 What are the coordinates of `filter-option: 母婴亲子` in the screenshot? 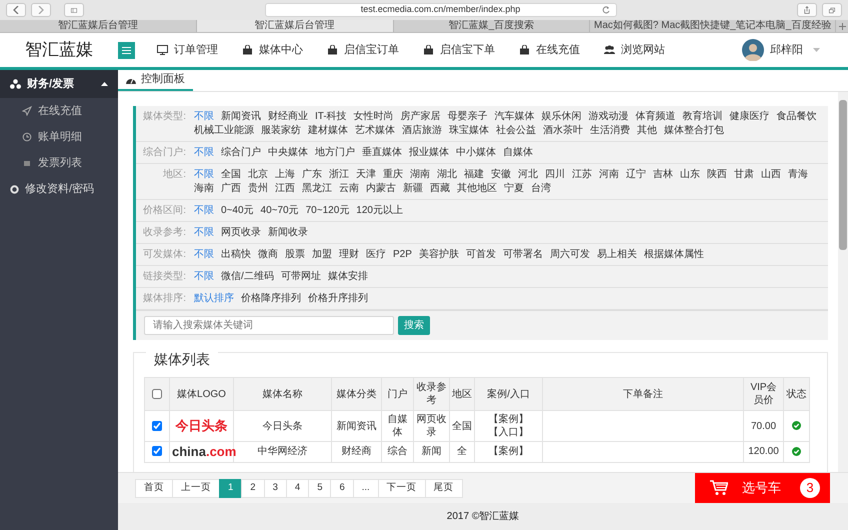 It's located at (468, 117).